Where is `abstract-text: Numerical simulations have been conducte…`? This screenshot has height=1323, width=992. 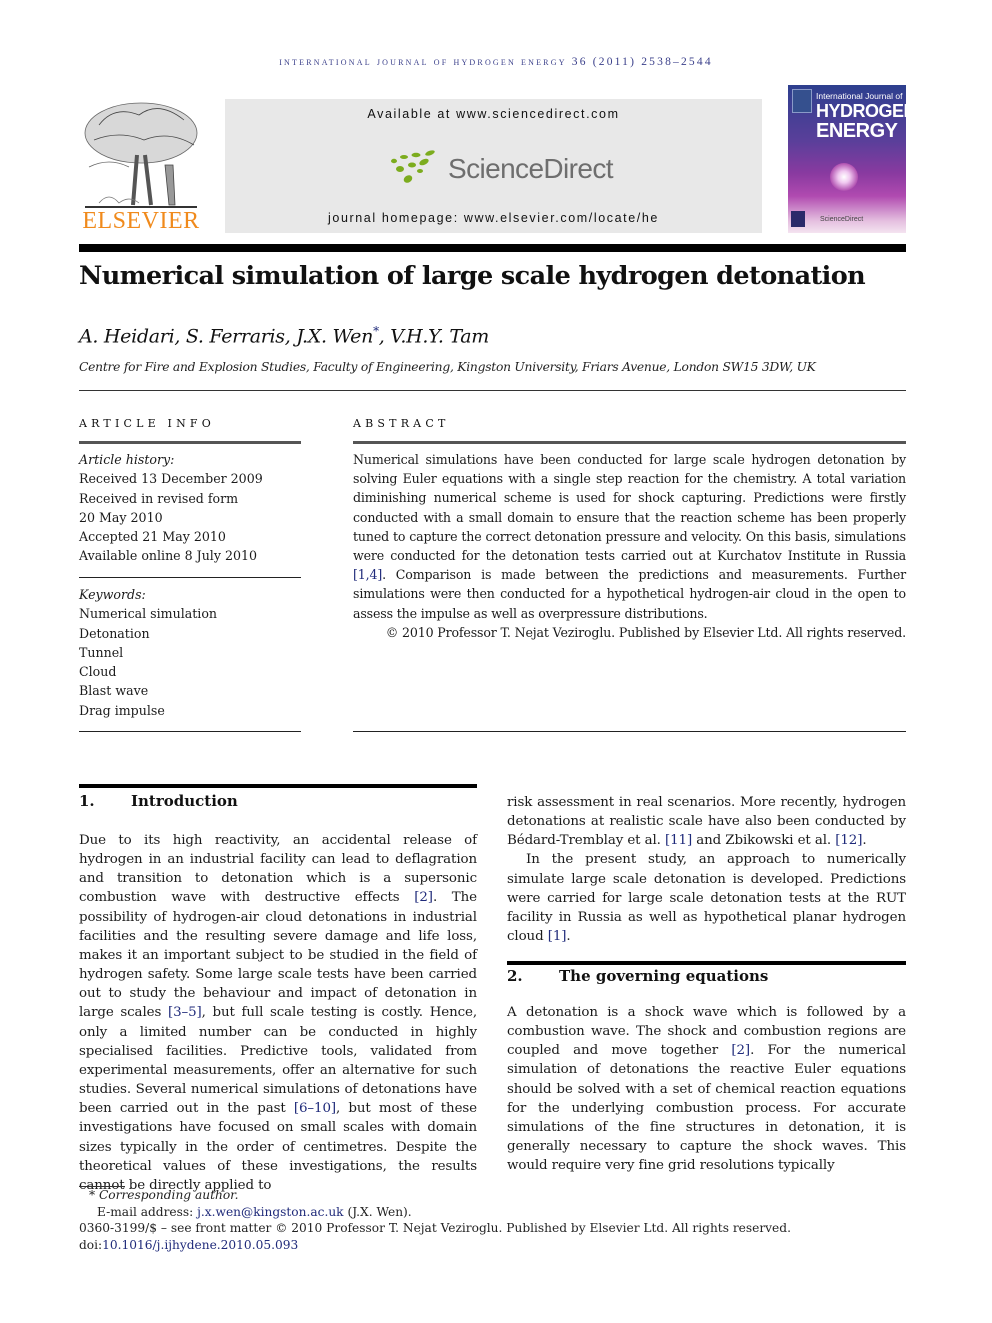
abstract-text: Numerical simulations have been conducte… is located at coordinates (629, 546).